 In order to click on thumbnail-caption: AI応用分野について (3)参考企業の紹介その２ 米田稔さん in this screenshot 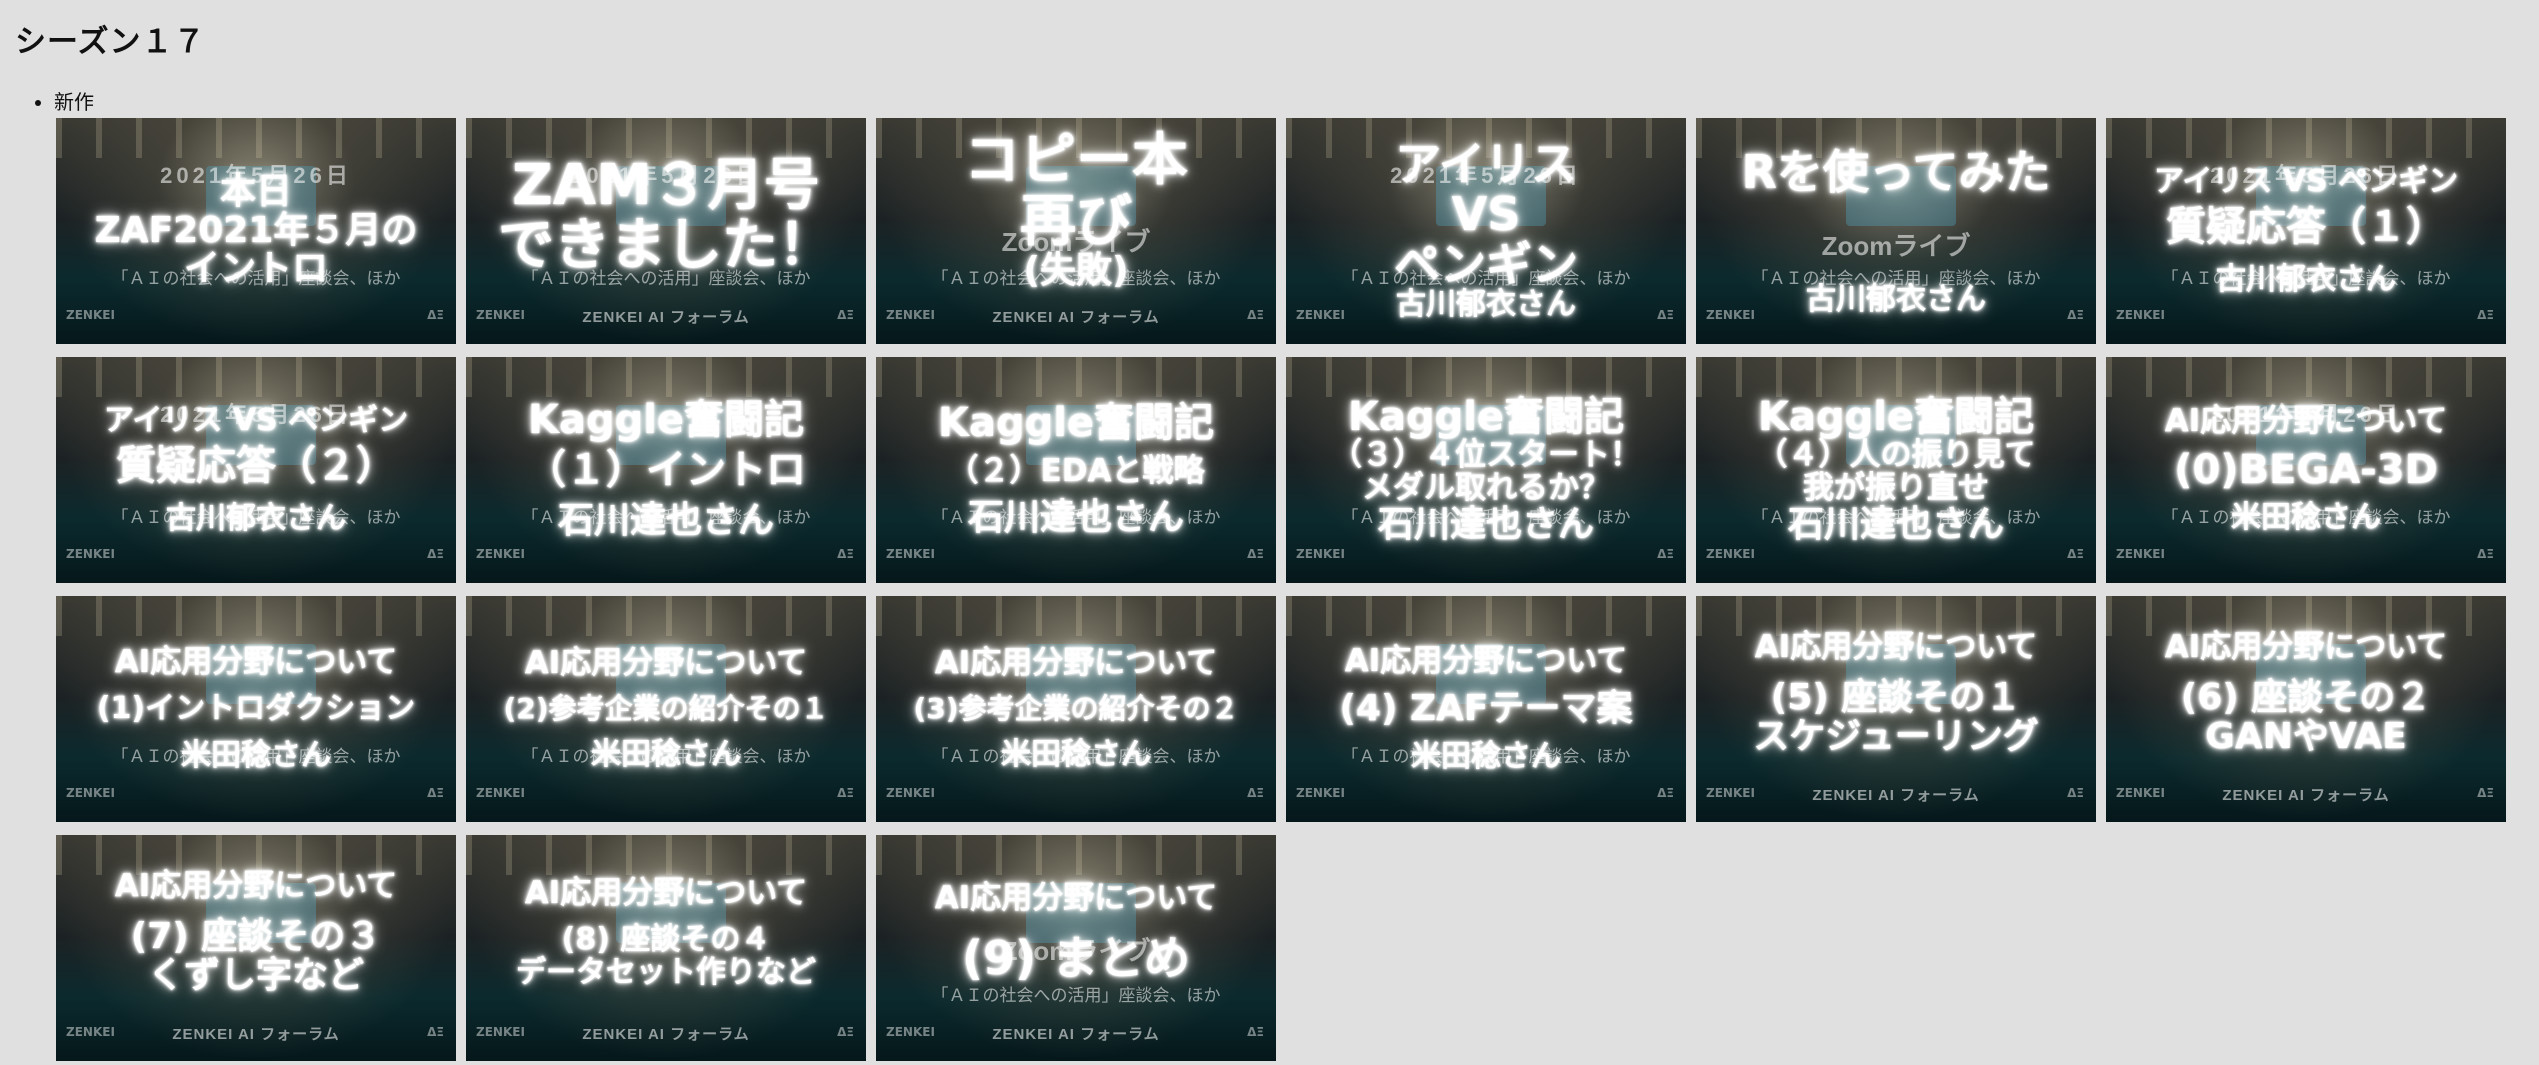, I will do `click(1076, 709)`.